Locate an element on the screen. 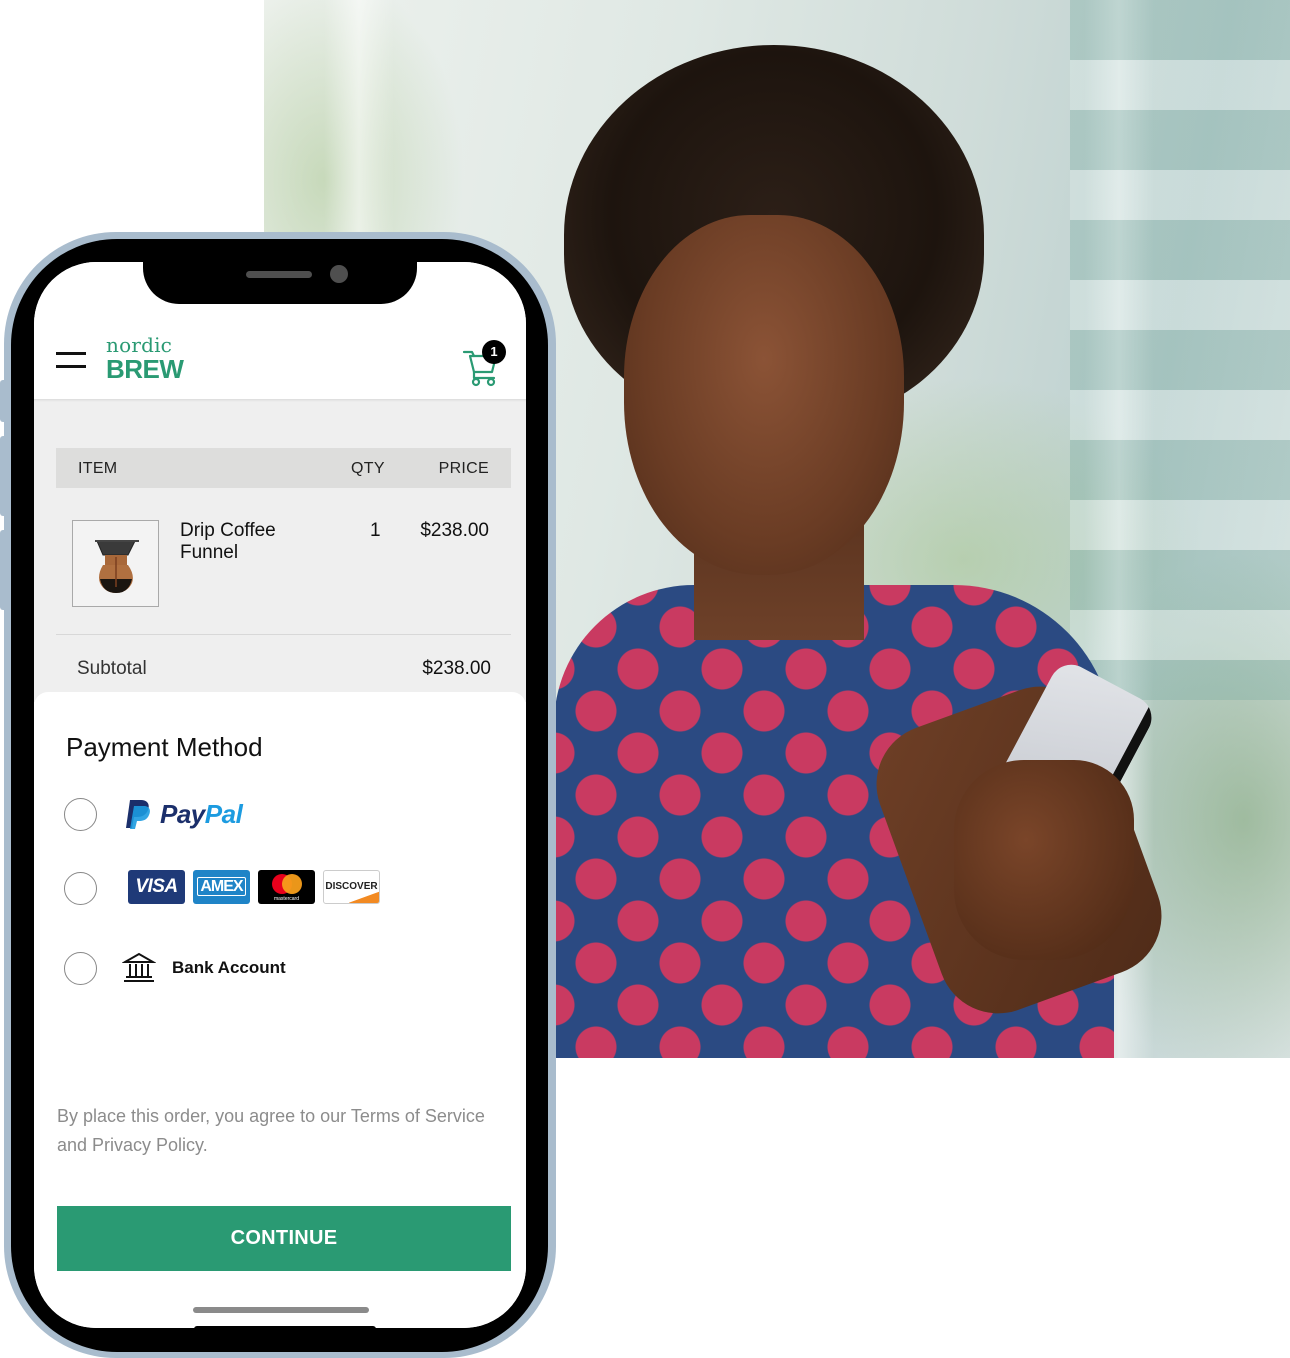 The image size is (1290, 1358). paypal-logo: PayPal is located at coordinates (183, 814).